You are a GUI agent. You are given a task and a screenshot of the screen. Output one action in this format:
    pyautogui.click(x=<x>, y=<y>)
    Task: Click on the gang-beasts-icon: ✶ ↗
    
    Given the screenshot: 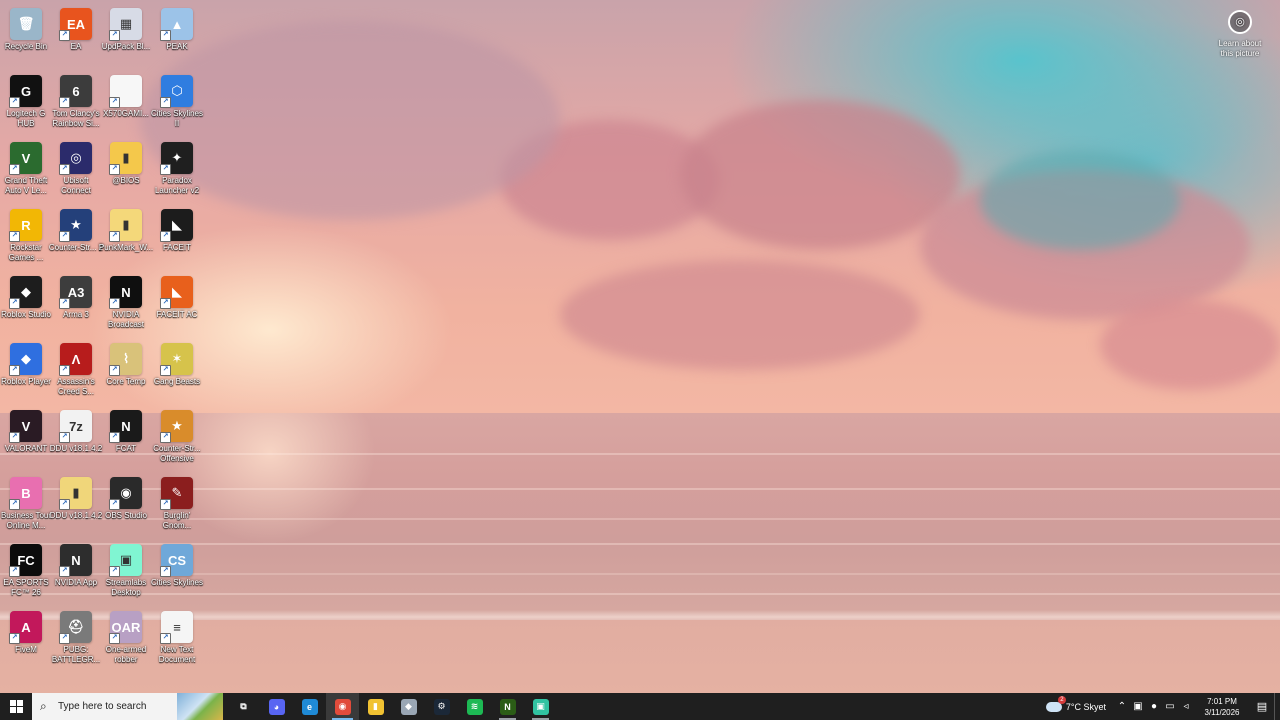 What is the action you would take?
    pyautogui.click(x=176, y=359)
    